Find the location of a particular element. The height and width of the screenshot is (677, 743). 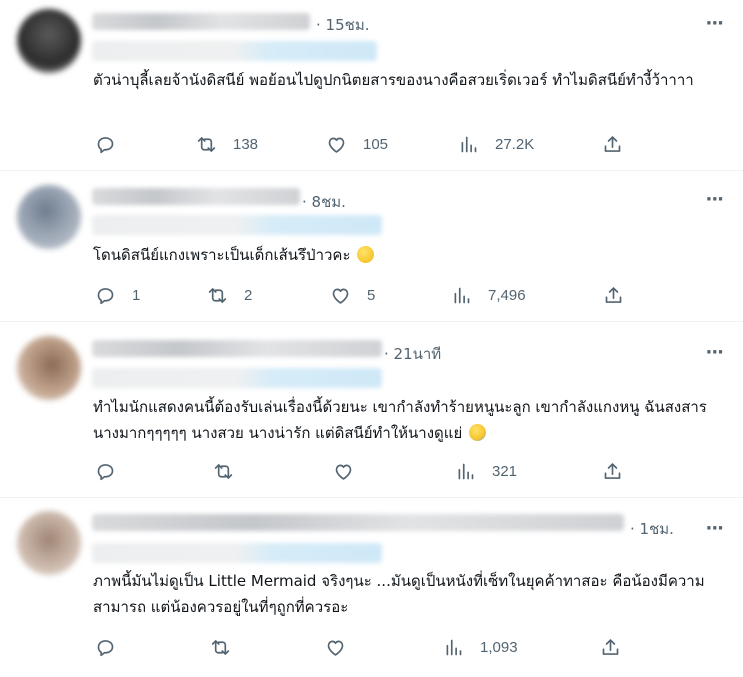

like-count: 105 is located at coordinates (376, 144).